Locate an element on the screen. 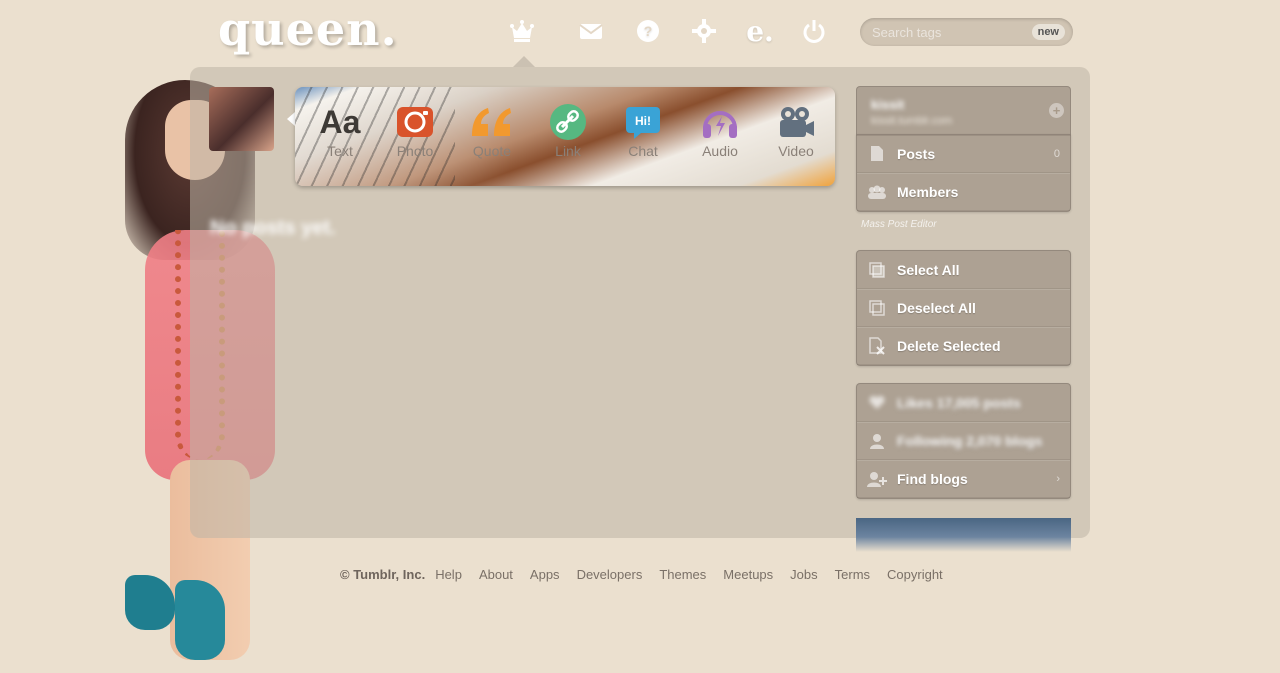  footer-link-help: Help is located at coordinates (448, 576).